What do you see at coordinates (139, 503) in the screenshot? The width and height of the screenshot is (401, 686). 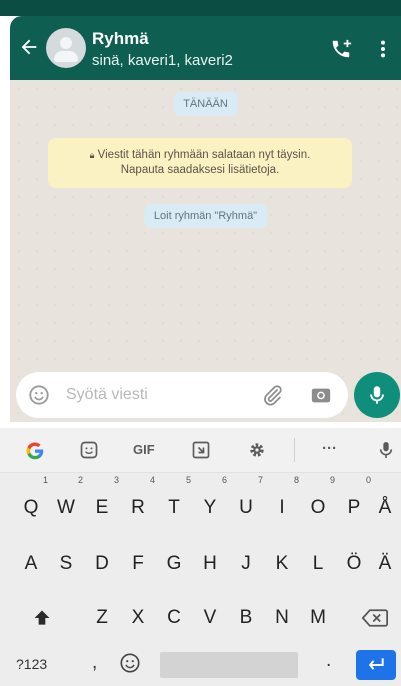 I see `key-r: R4` at bounding box center [139, 503].